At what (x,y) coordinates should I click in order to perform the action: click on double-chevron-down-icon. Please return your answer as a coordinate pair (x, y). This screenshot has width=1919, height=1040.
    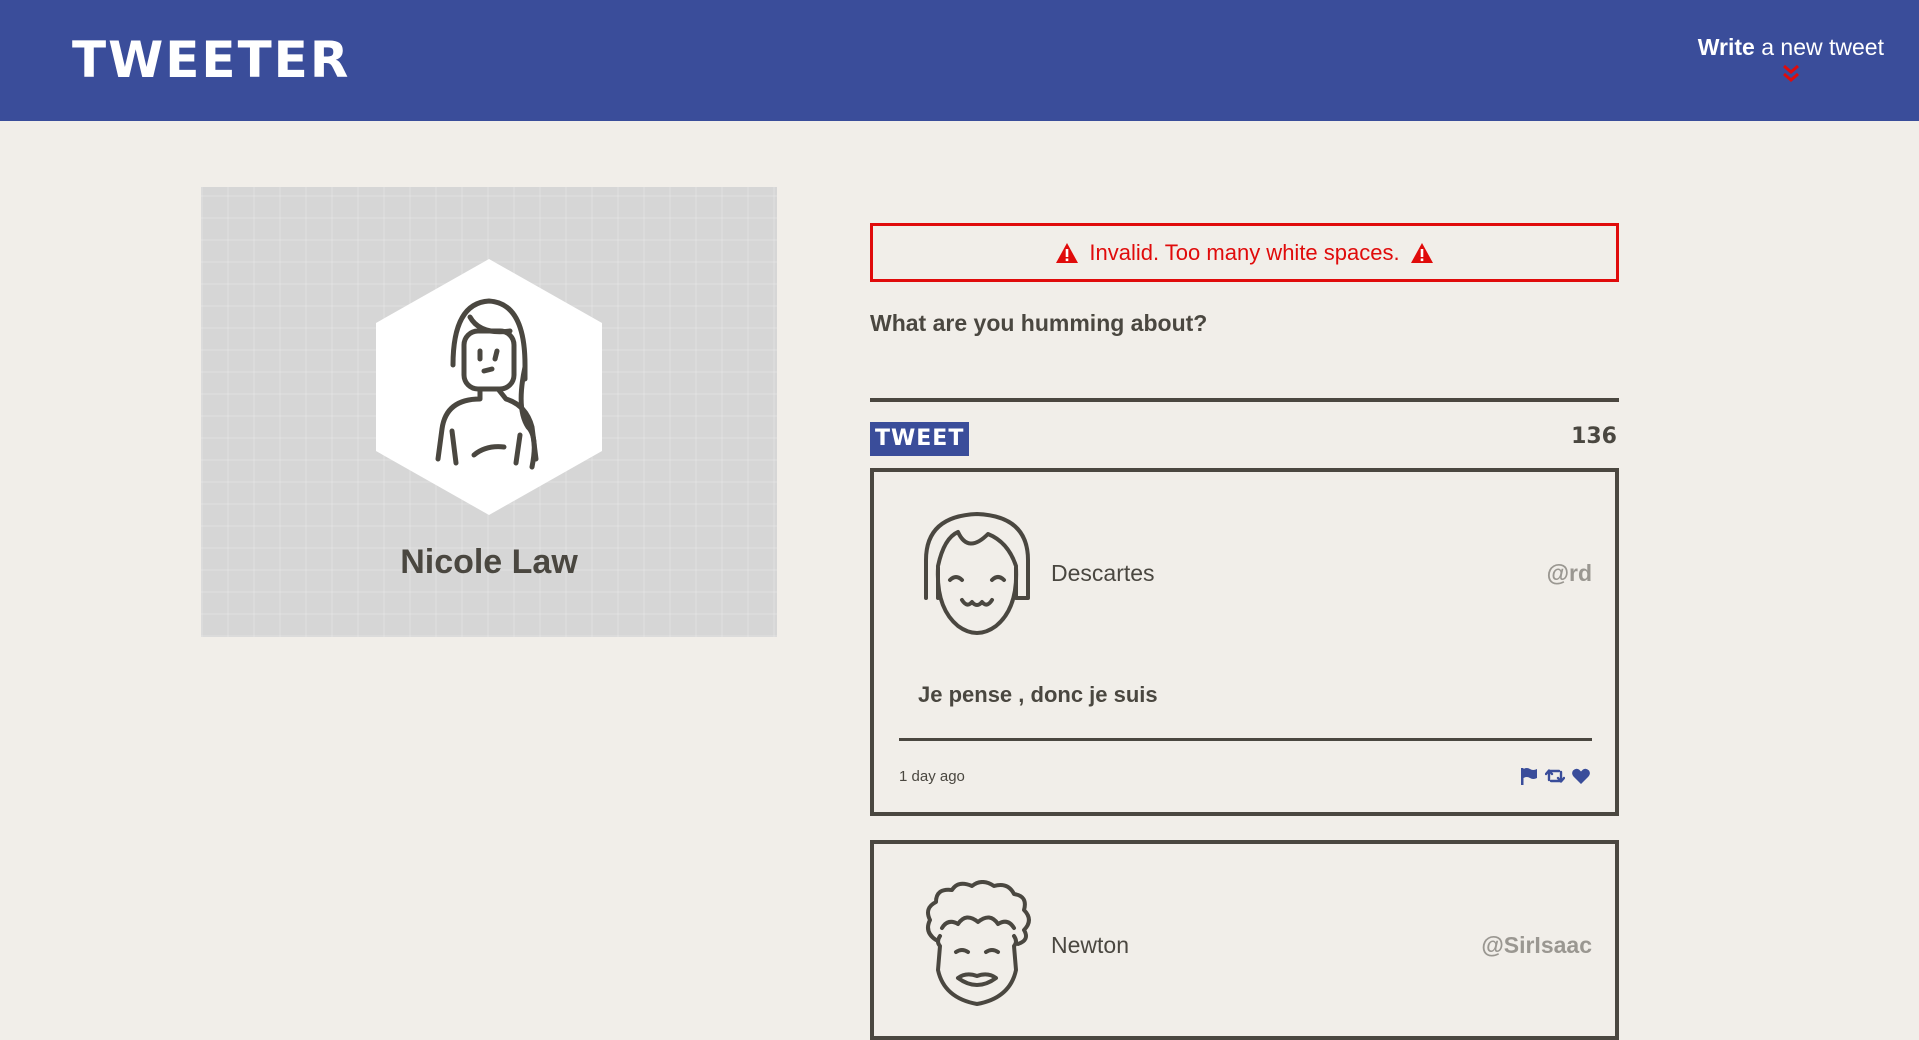
    Looking at the image, I should click on (1790, 73).